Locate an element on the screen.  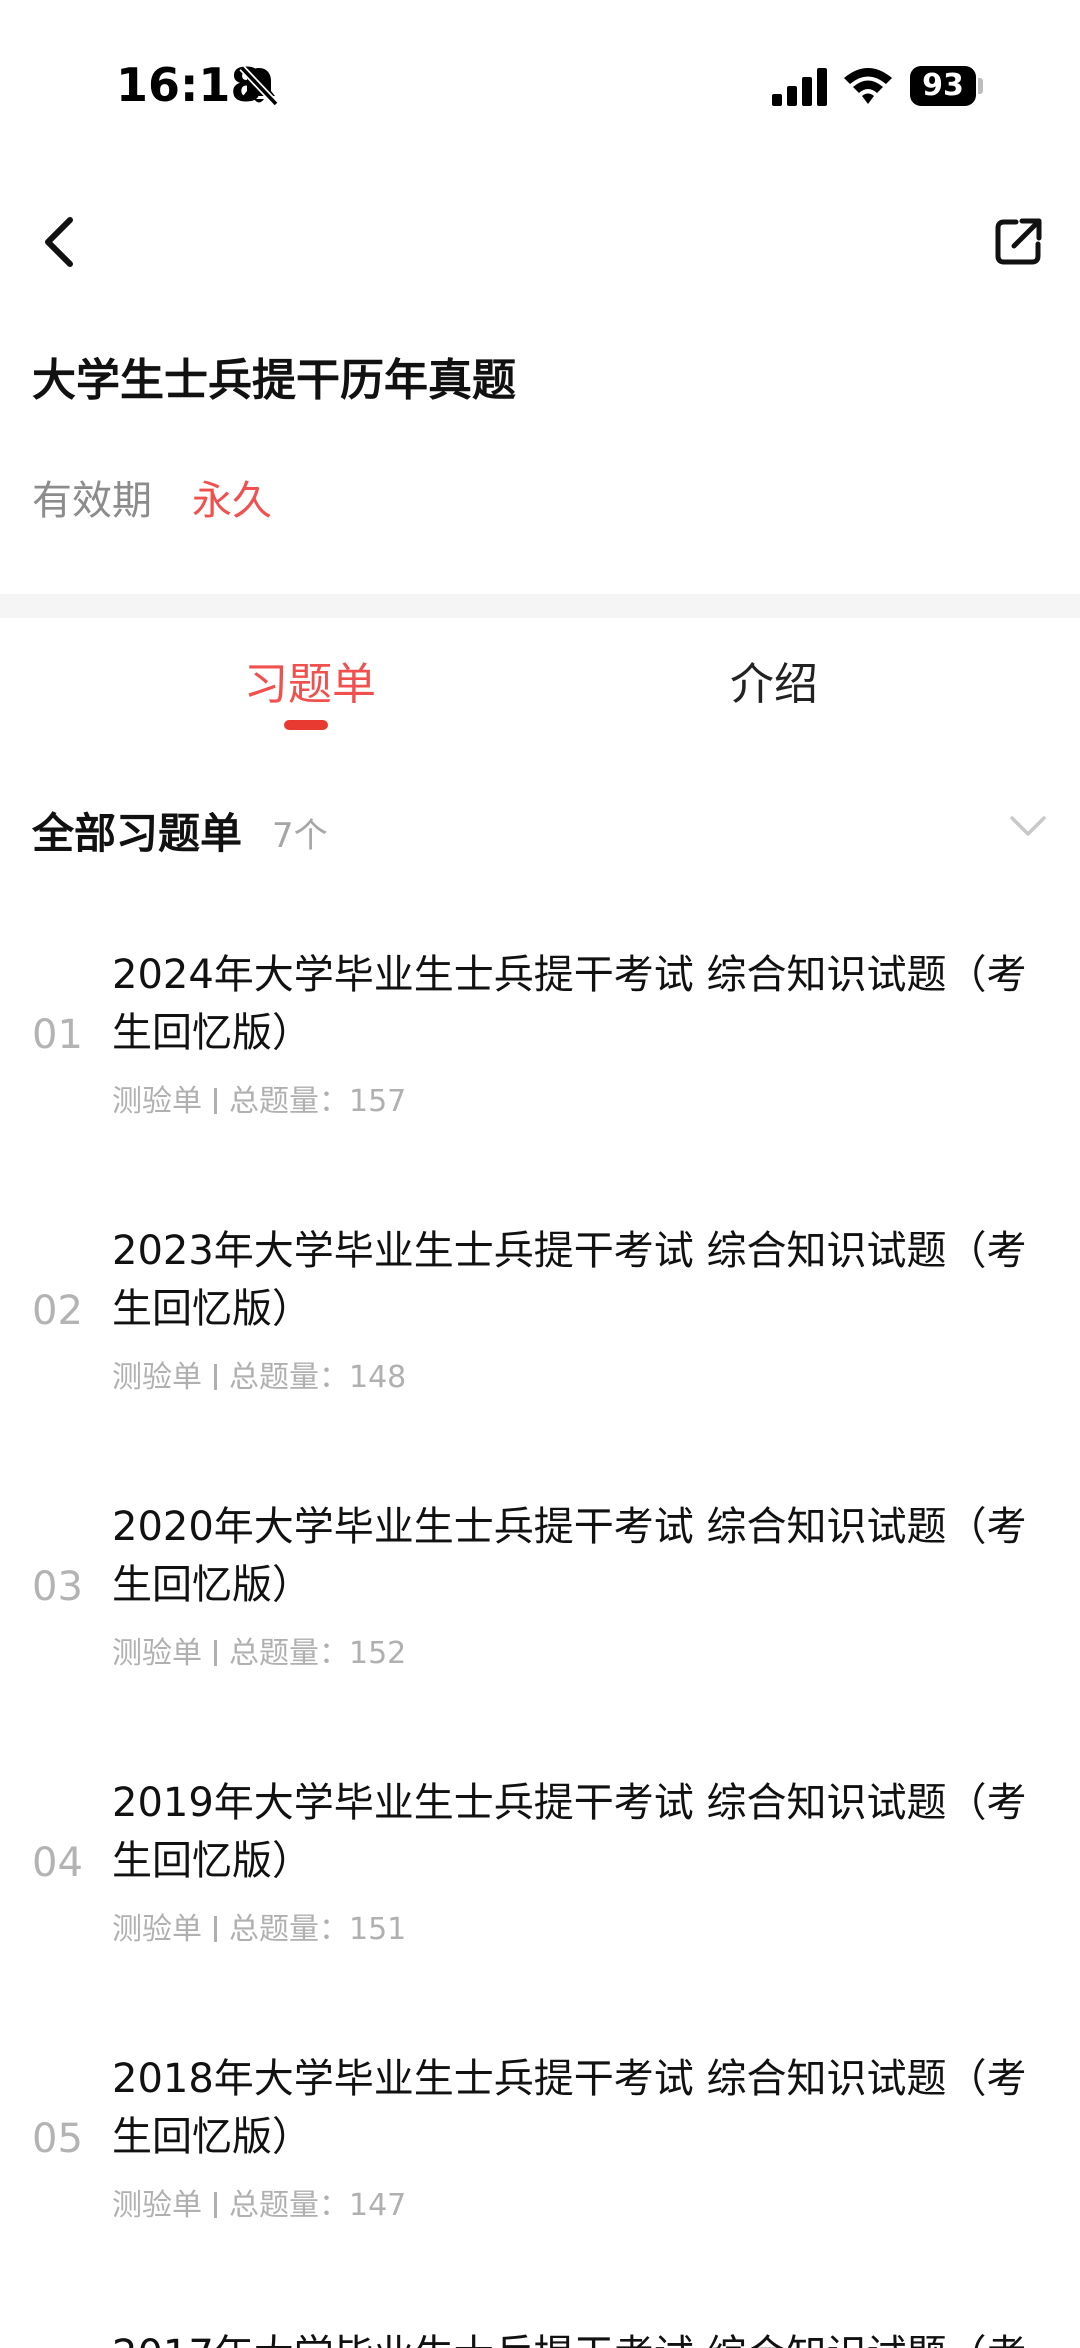
item-total: 总题量：152 is located at coordinates (318, 1653).